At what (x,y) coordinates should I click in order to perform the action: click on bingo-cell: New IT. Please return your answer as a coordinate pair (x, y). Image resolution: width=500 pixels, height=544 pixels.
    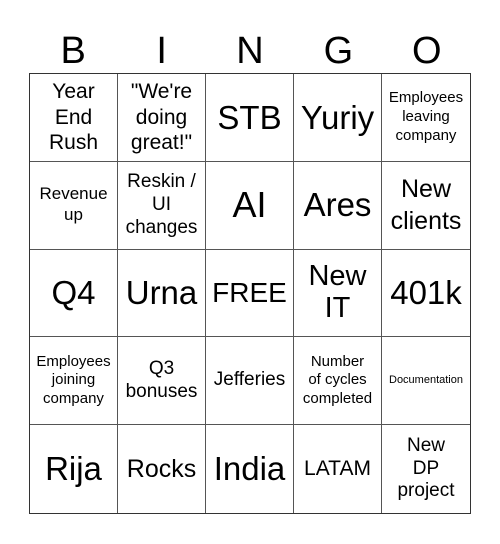
    Looking at the image, I should click on (338, 293).